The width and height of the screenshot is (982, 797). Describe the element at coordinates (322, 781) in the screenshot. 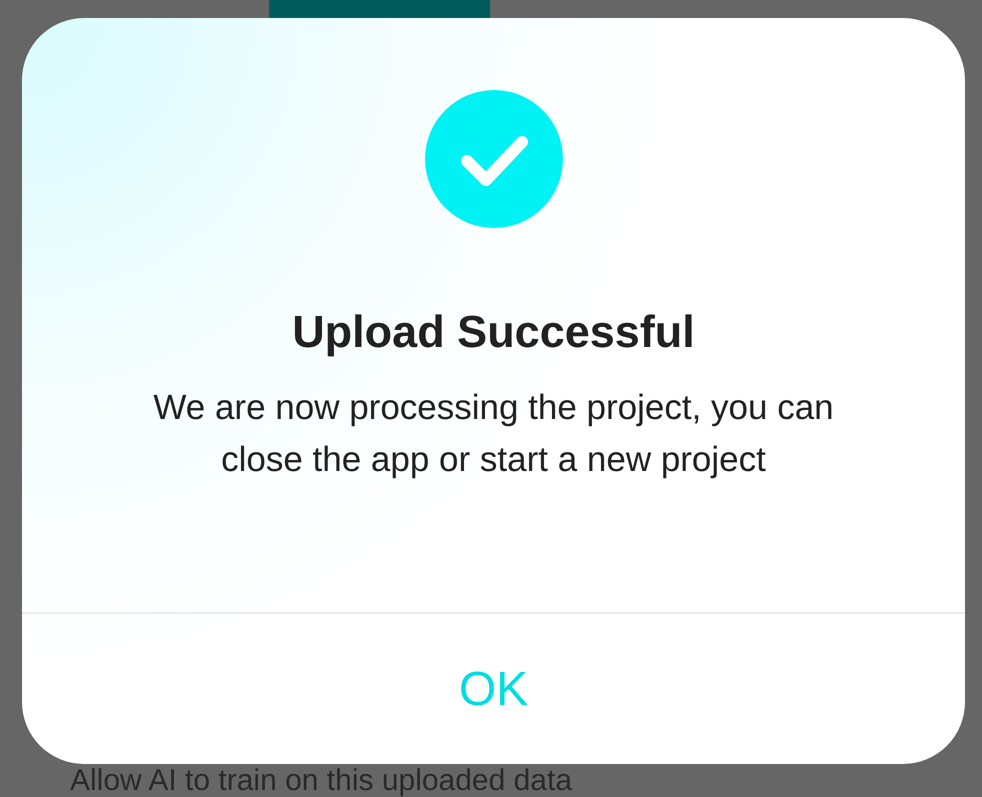

I see `ai-training-label: Allow AI to train on this uploaded data` at that location.